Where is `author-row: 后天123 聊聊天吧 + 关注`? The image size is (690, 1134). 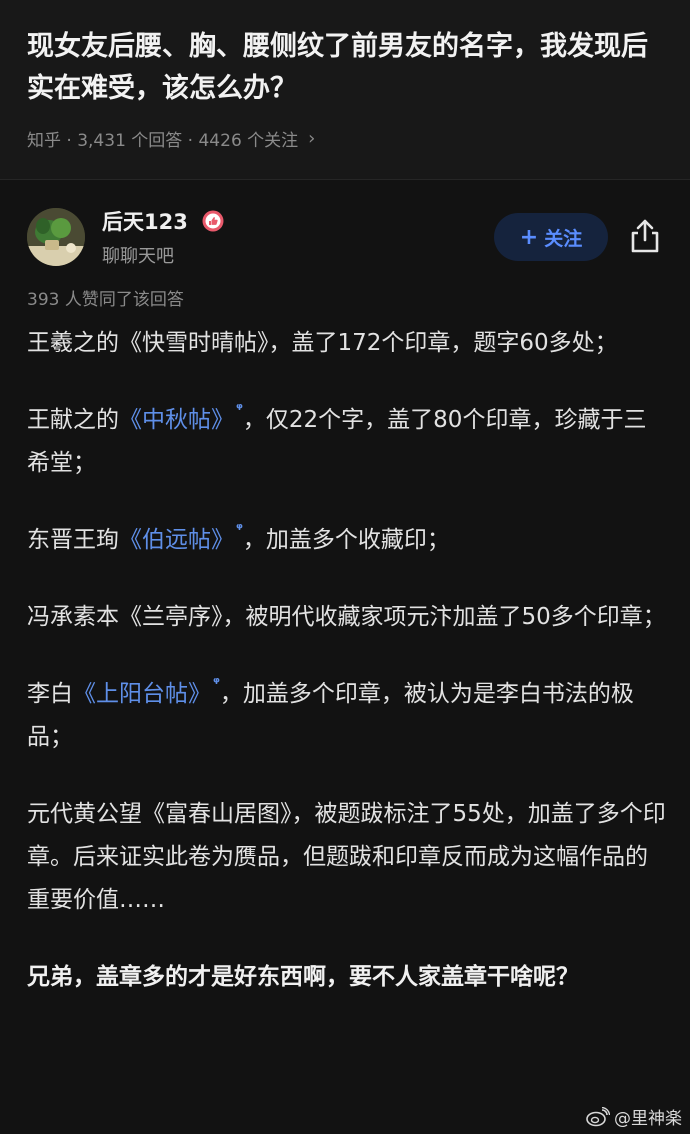
author-row: 后天123 聊聊天吧 + 关注 is located at coordinates (345, 240).